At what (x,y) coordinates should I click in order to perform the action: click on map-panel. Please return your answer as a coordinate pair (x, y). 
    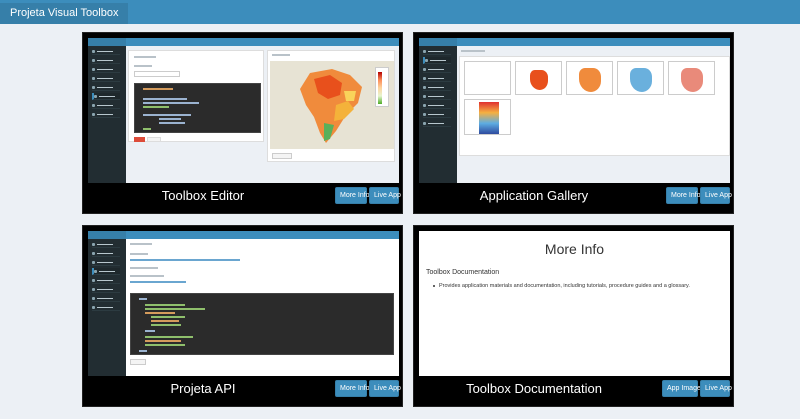
    Looking at the image, I should click on (331, 106).